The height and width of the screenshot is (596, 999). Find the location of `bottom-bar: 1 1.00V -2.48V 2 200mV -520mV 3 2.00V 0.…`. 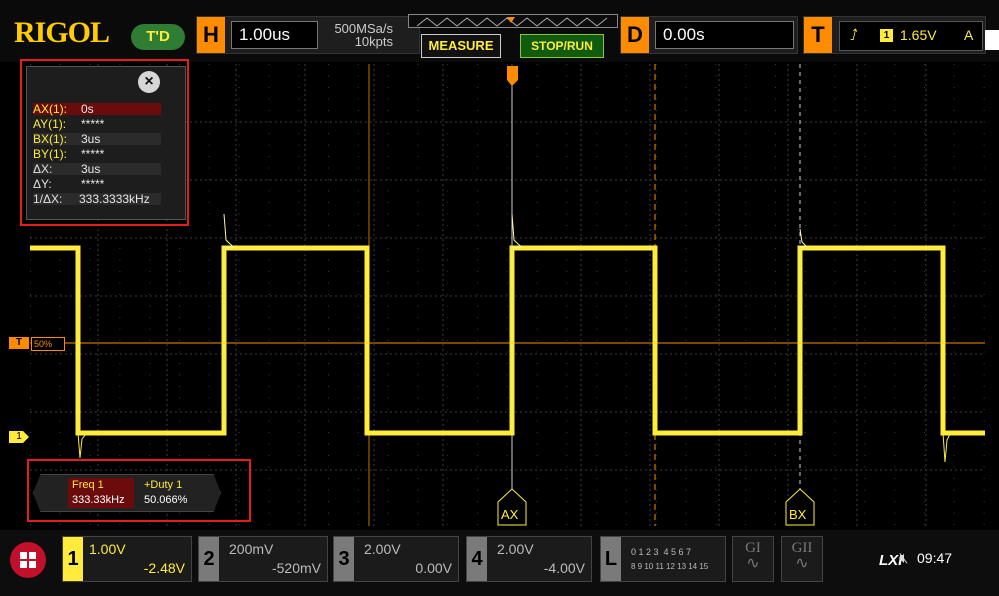

bottom-bar: 1 1.00V -2.48V 2 200mV -520mV 3 2.00V 0.… is located at coordinates (499, 563).